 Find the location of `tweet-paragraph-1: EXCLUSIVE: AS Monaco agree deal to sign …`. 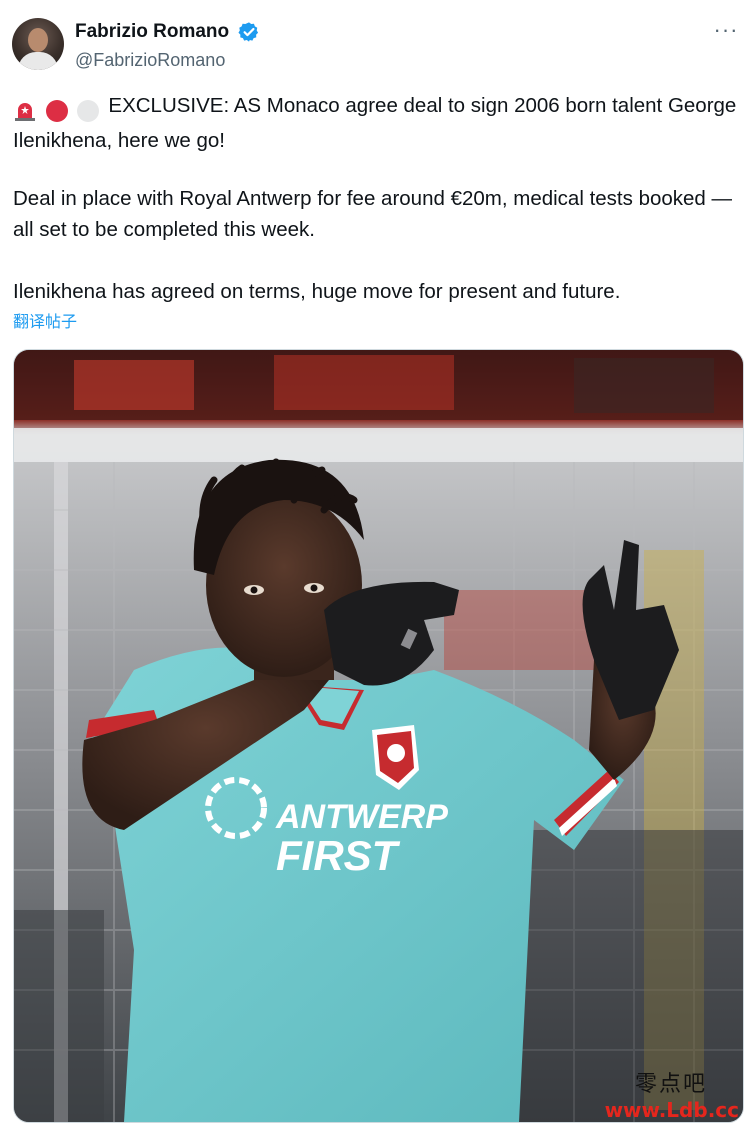

tweet-paragraph-1: EXCLUSIVE: AS Monaco agree deal to sign … is located at coordinates (375, 123).